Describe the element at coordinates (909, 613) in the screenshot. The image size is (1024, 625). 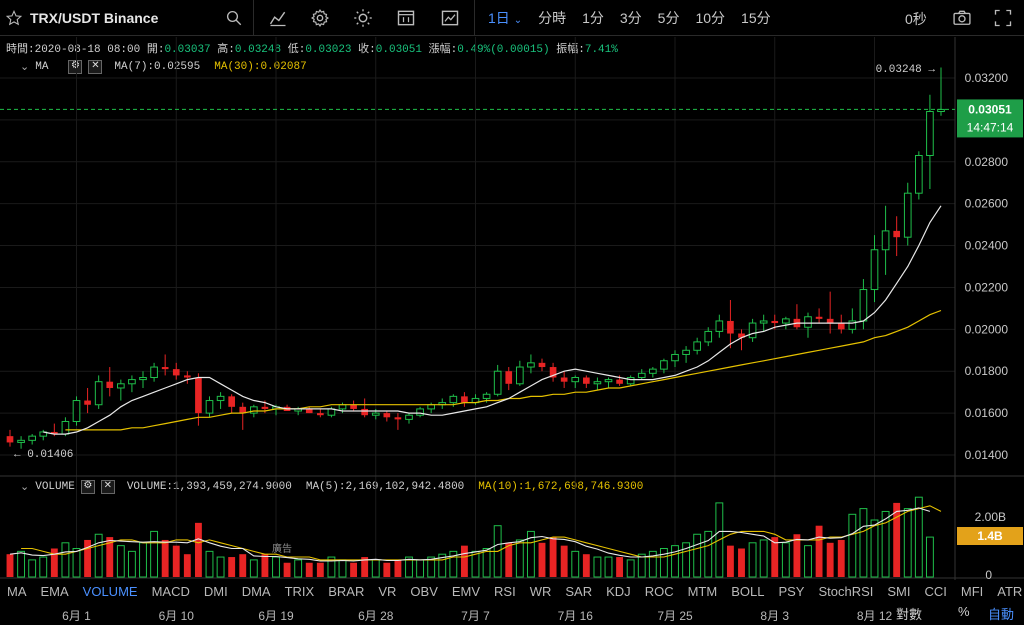
I see `log-scale-button: 對數` at that location.